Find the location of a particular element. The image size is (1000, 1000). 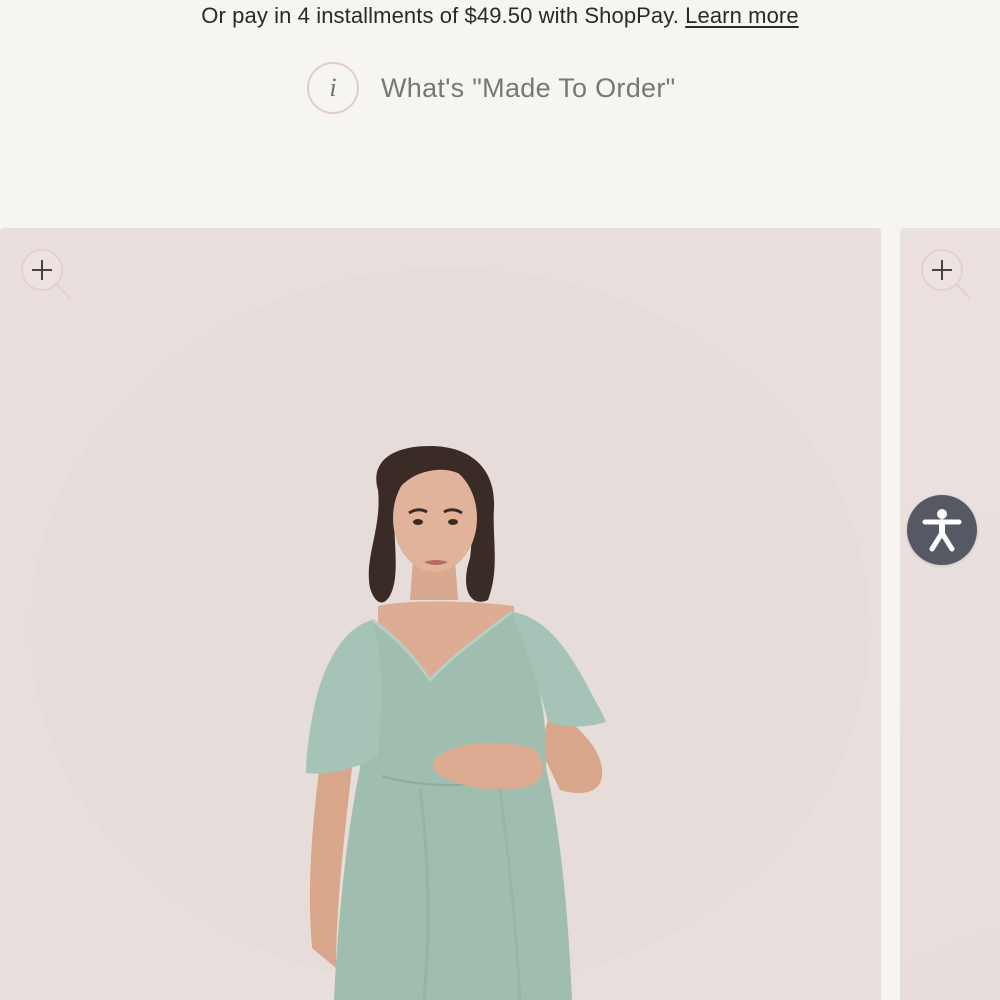

accessibility-icon is located at coordinates (942, 530).